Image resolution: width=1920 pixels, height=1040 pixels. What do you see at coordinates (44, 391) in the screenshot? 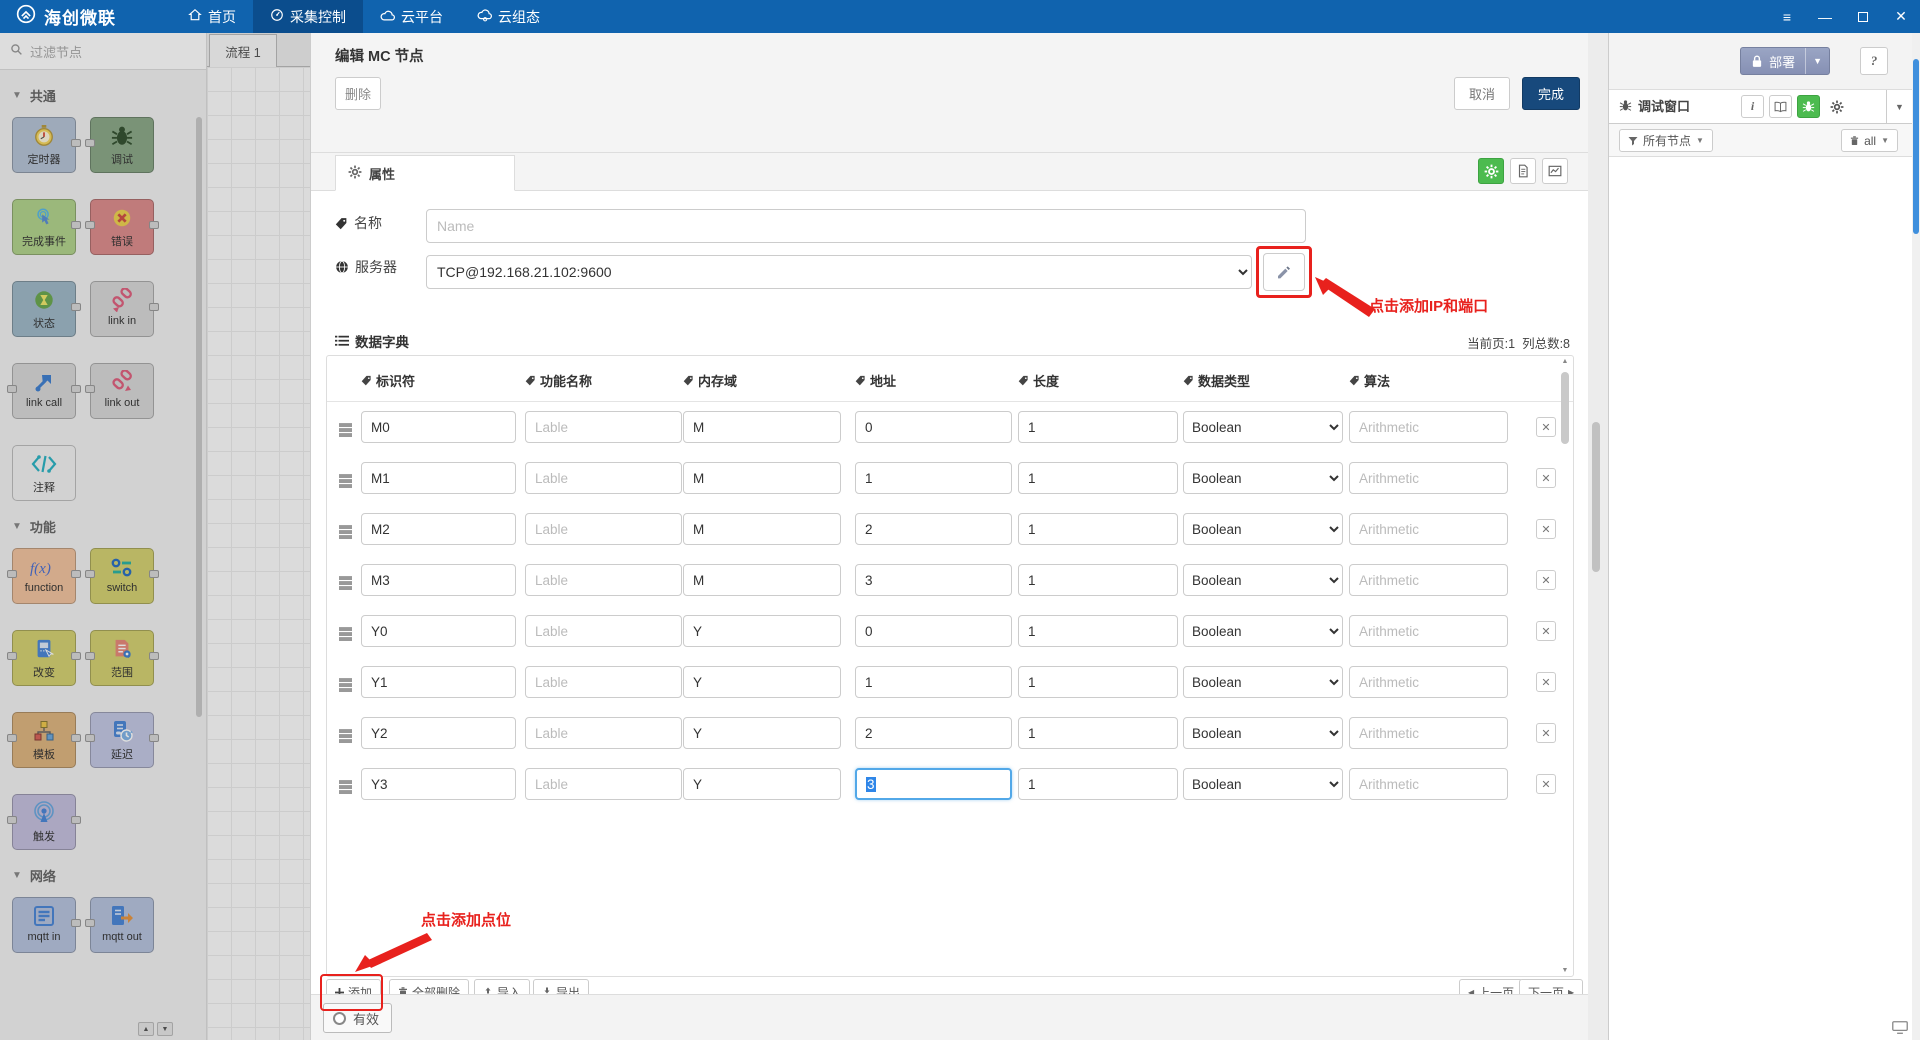
I see `palette-node-link-call: link call` at bounding box center [44, 391].